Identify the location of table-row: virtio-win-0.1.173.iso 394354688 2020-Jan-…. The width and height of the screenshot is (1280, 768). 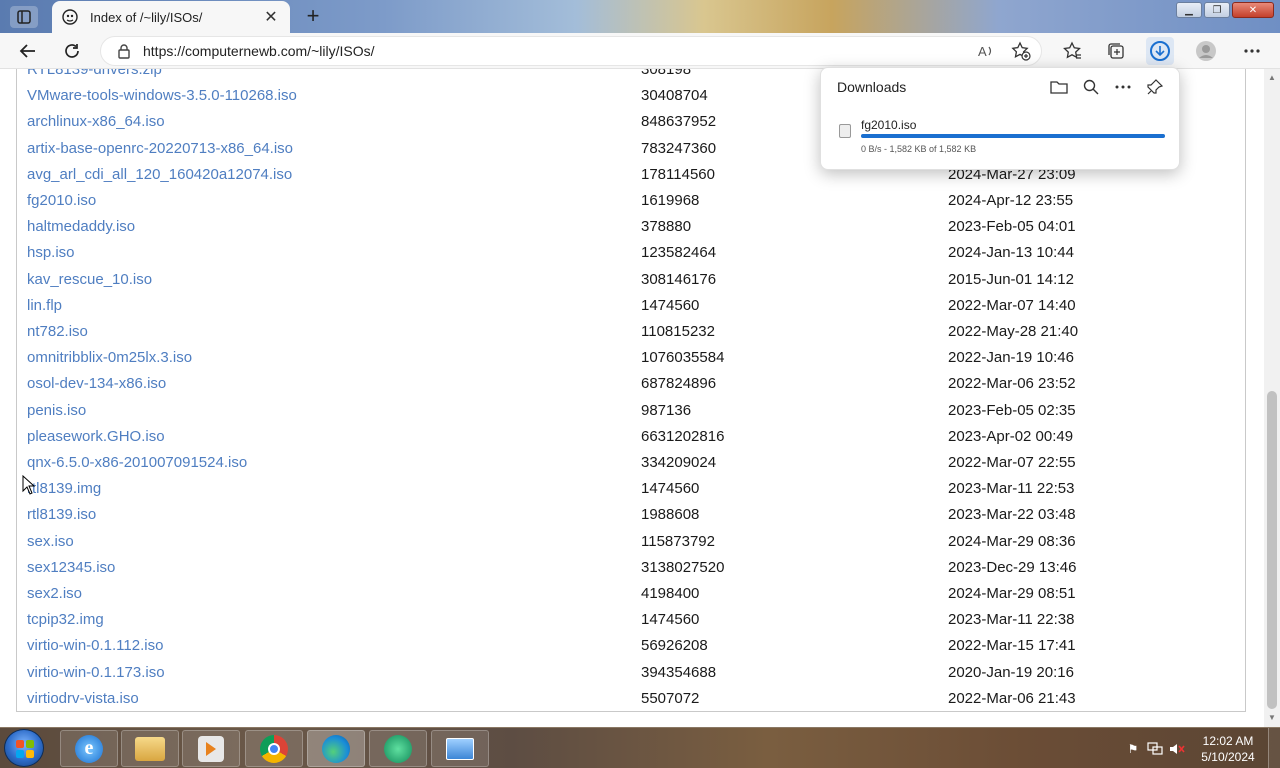
(631, 673).